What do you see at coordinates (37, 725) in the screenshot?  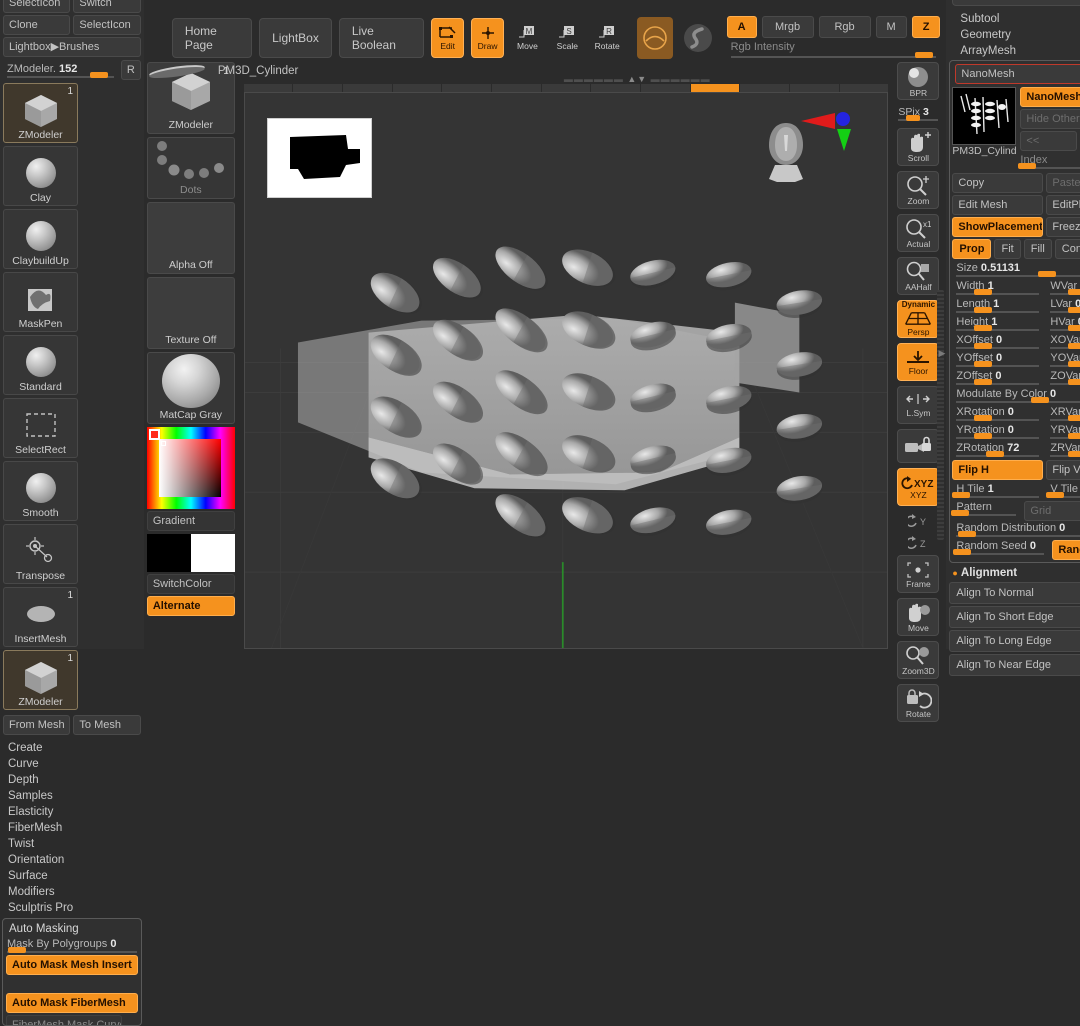 I see `from-mesh-button: From Mesh` at bounding box center [37, 725].